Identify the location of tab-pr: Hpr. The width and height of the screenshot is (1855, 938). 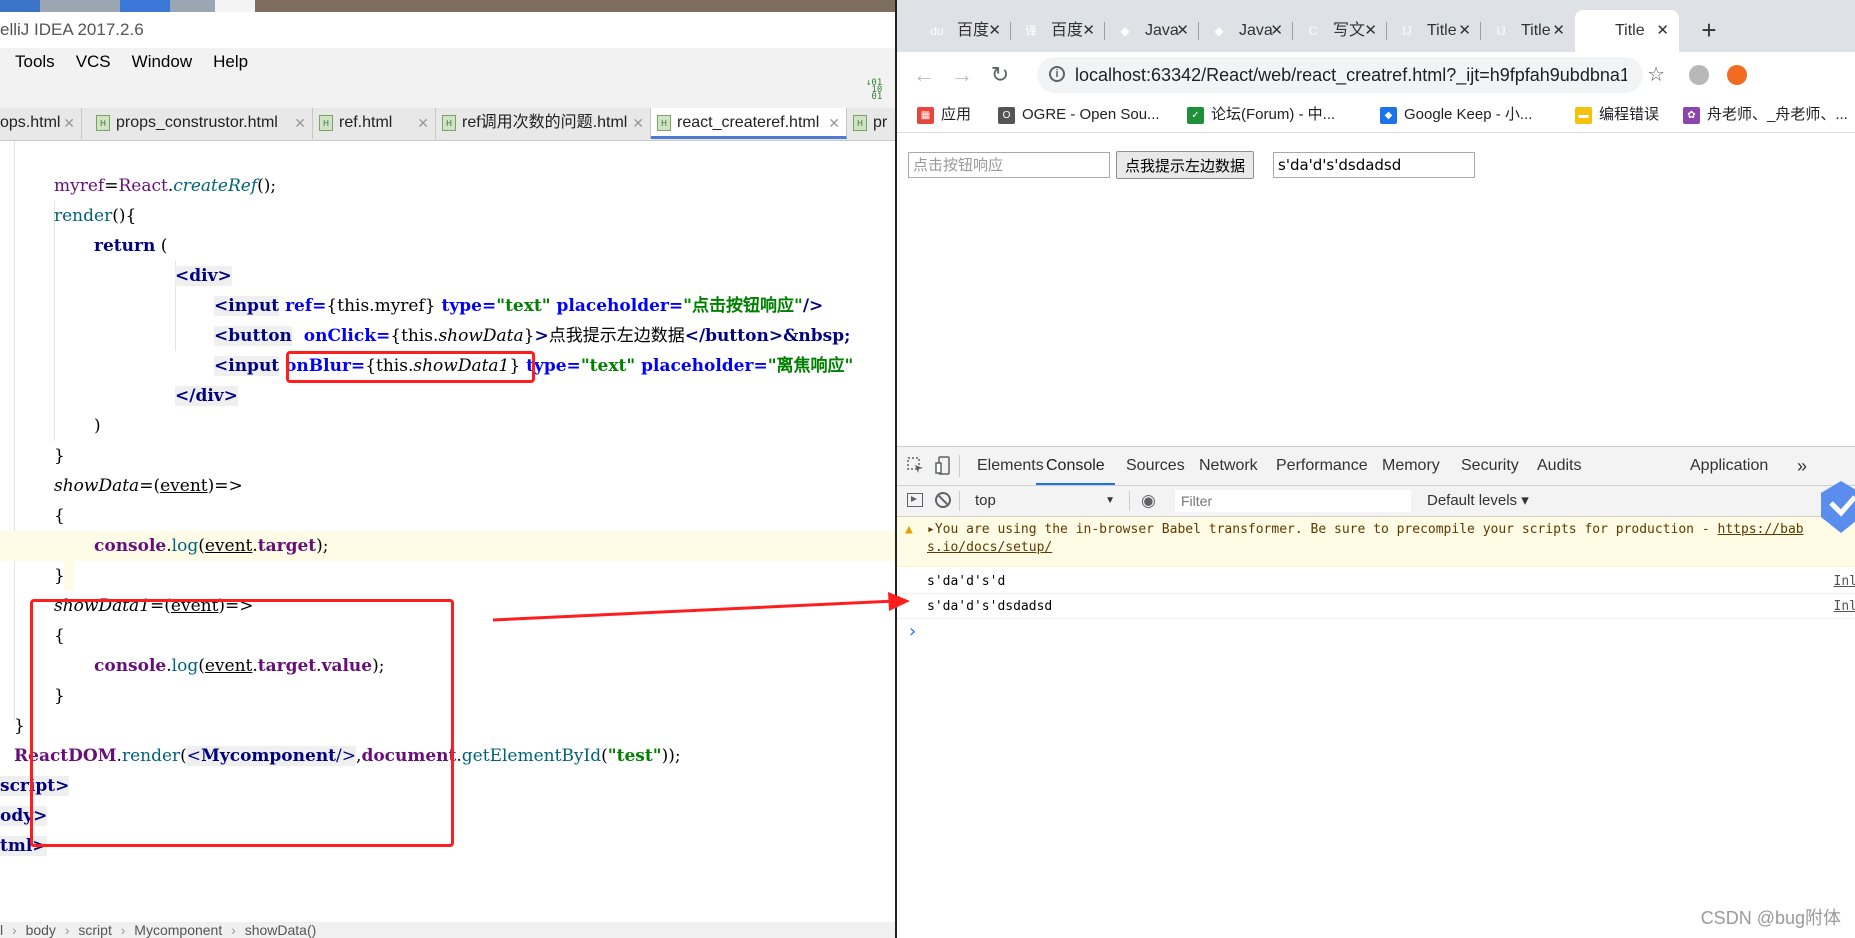
(871, 123).